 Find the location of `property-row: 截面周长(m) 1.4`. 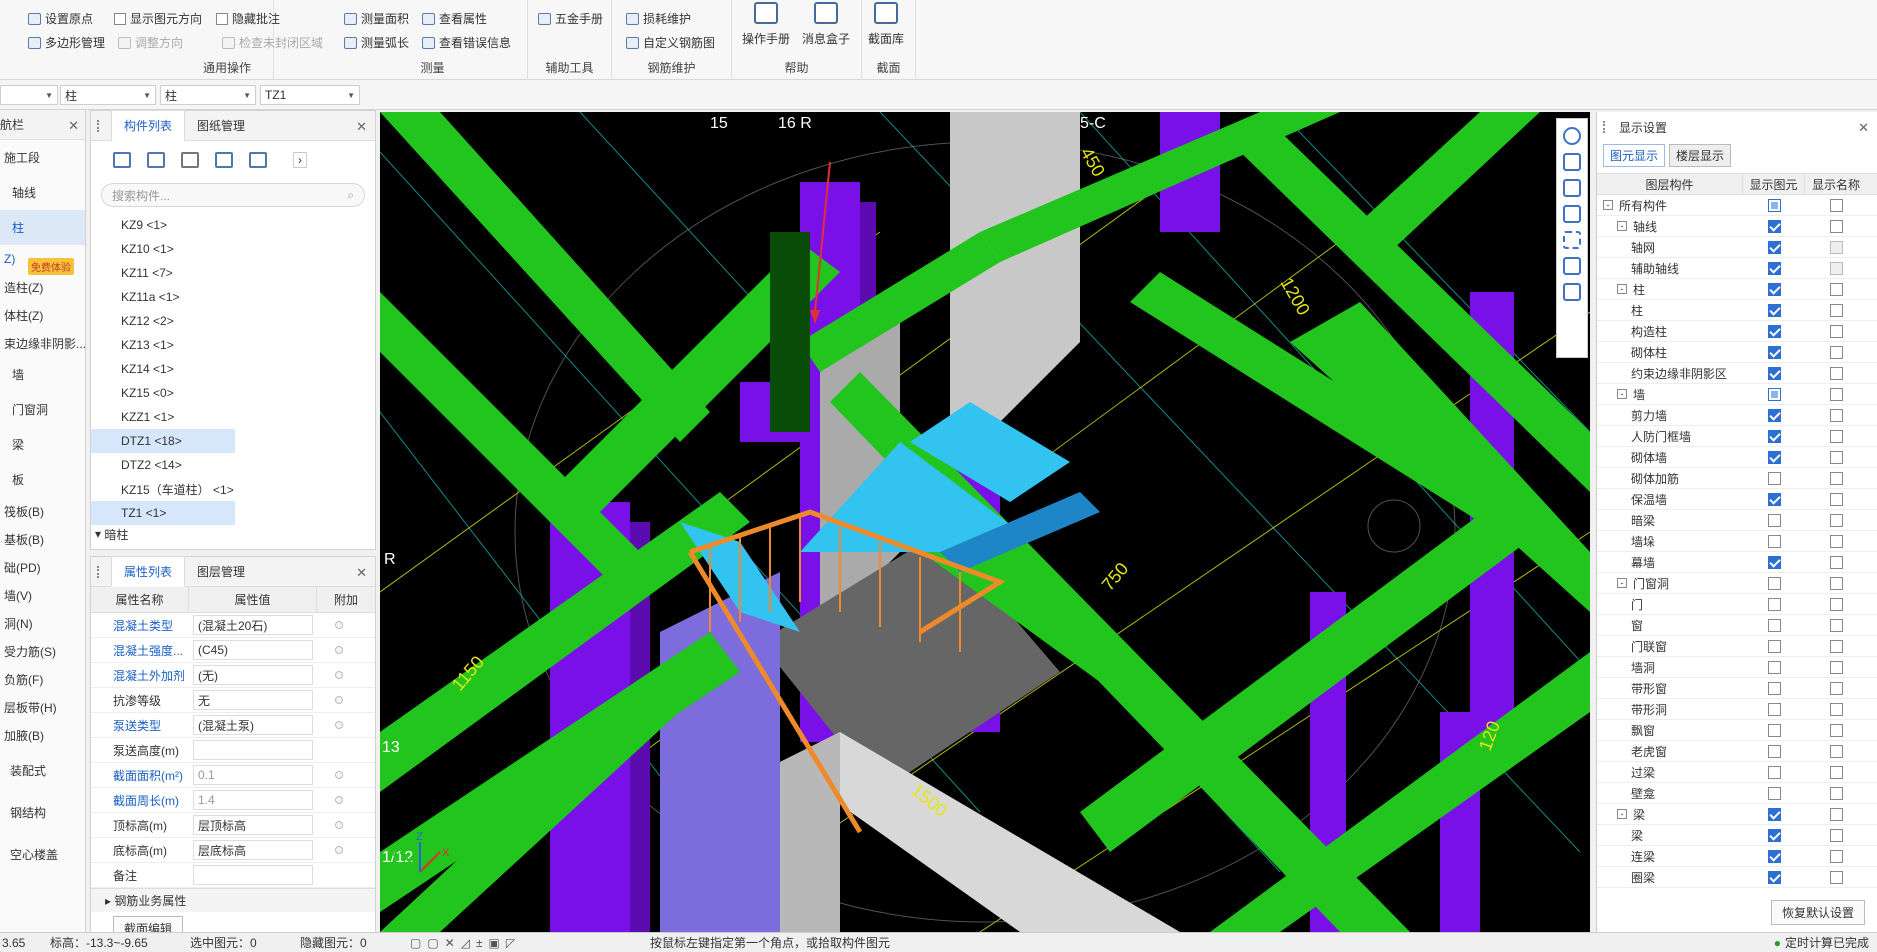

property-row: 截面周长(m) 1.4 is located at coordinates (233, 800).